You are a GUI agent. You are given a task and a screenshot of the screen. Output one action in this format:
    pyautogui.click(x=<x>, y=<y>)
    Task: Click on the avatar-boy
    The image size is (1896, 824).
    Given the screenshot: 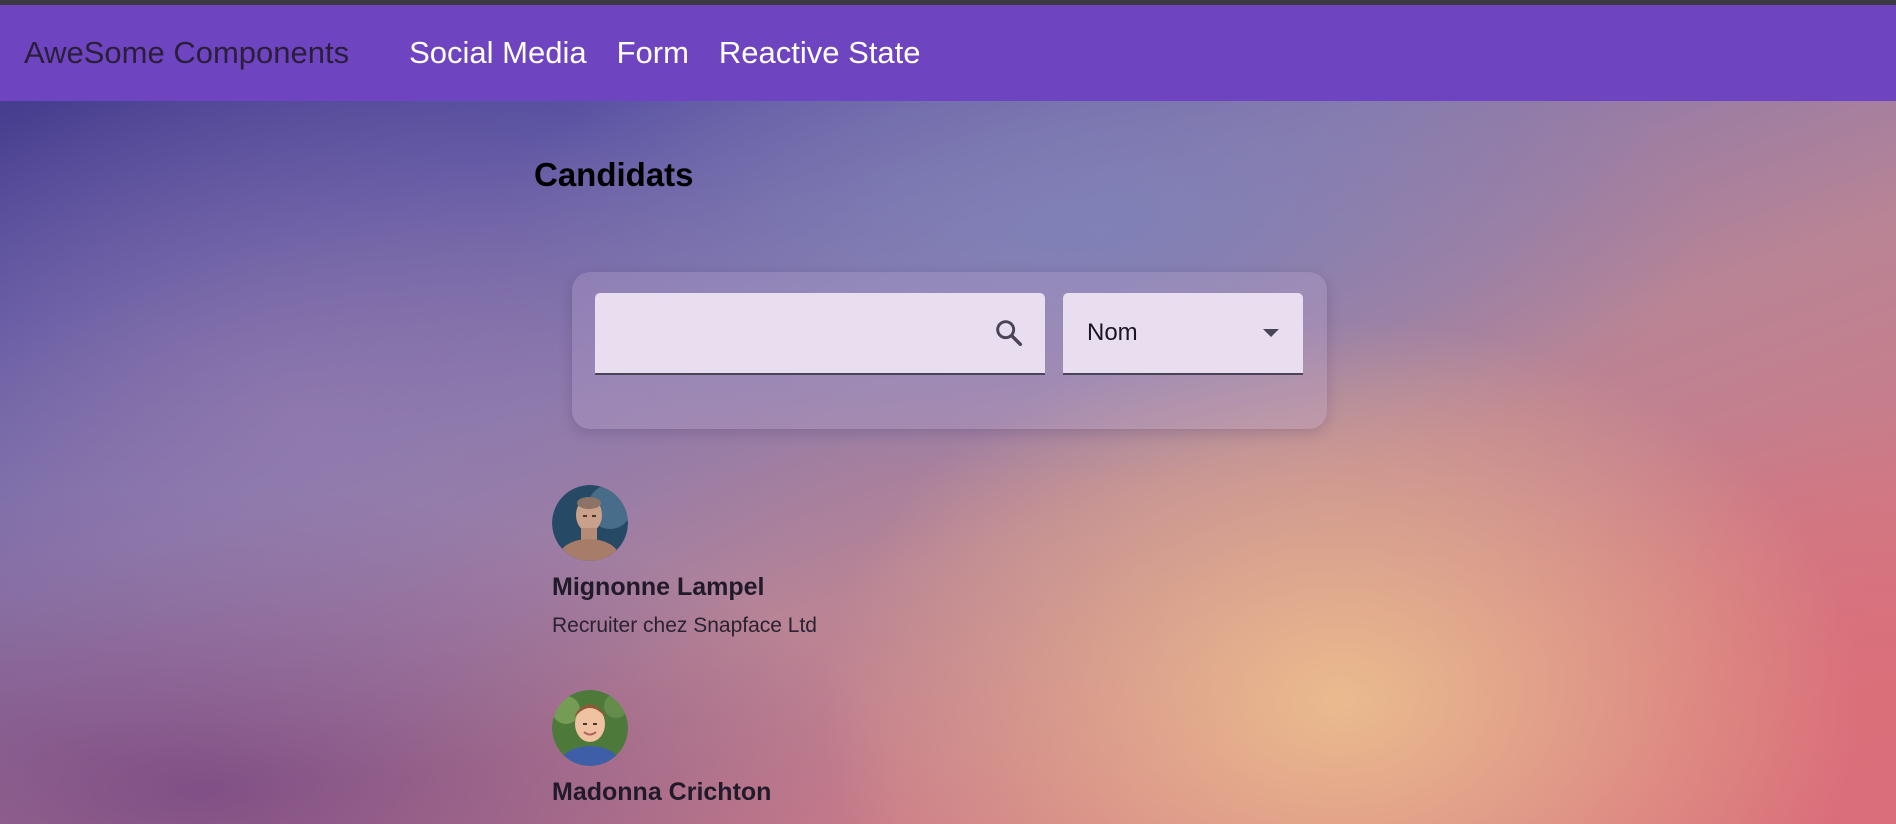 What is the action you would take?
    pyautogui.click(x=590, y=728)
    